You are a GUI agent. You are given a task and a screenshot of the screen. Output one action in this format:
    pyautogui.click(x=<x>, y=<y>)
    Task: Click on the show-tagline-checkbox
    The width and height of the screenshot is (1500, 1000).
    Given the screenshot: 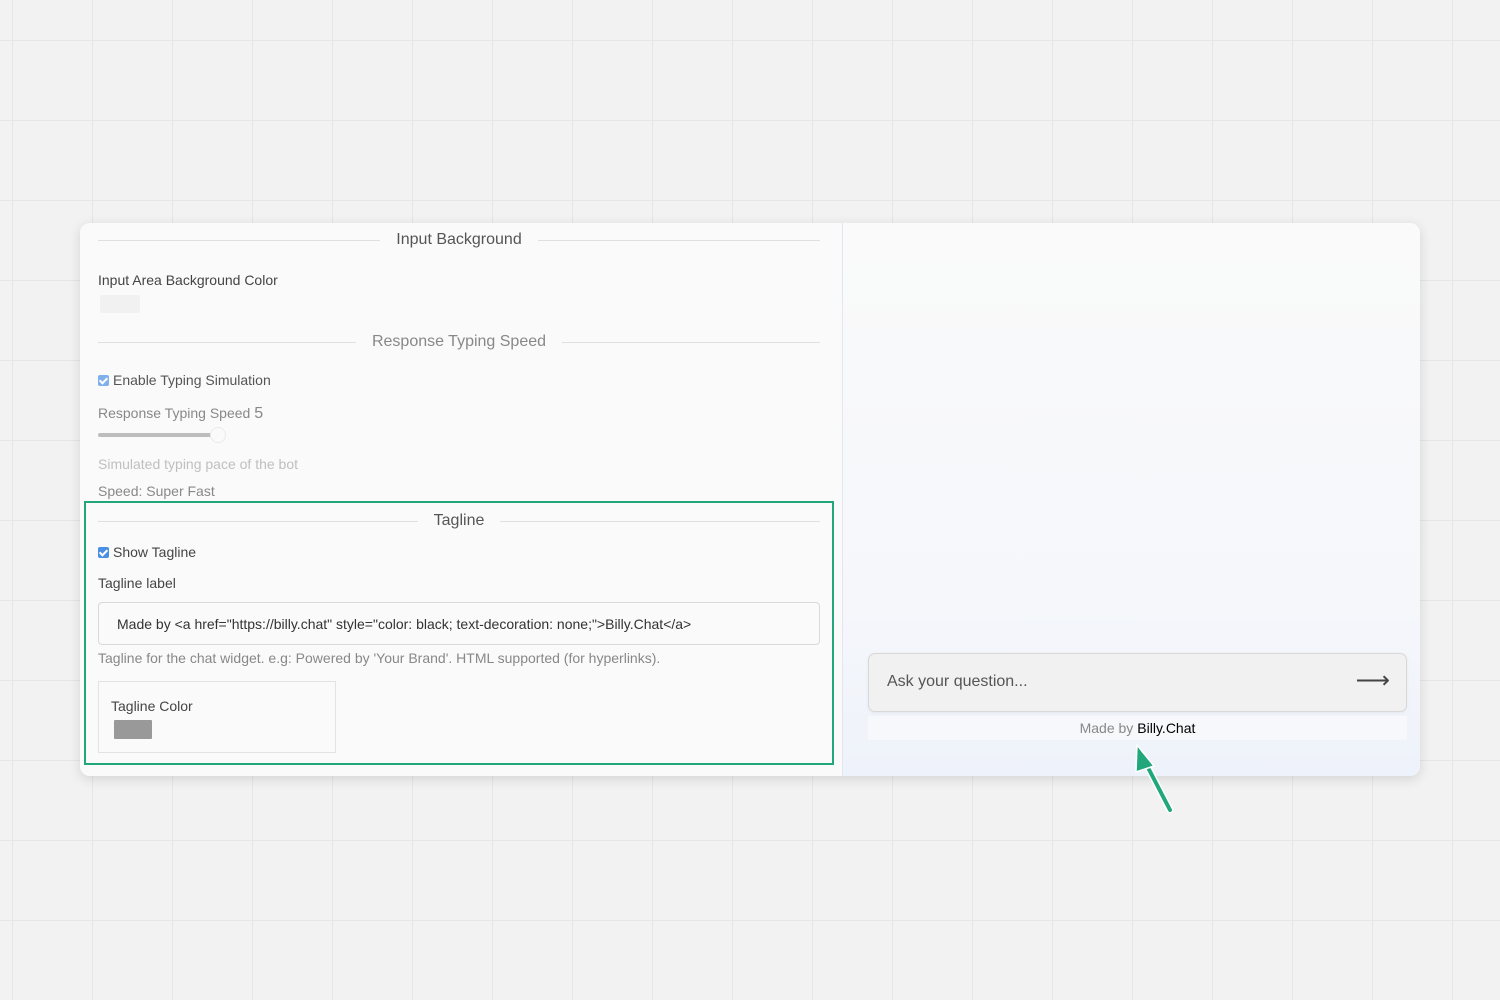 What is the action you would take?
    pyautogui.click(x=103, y=552)
    